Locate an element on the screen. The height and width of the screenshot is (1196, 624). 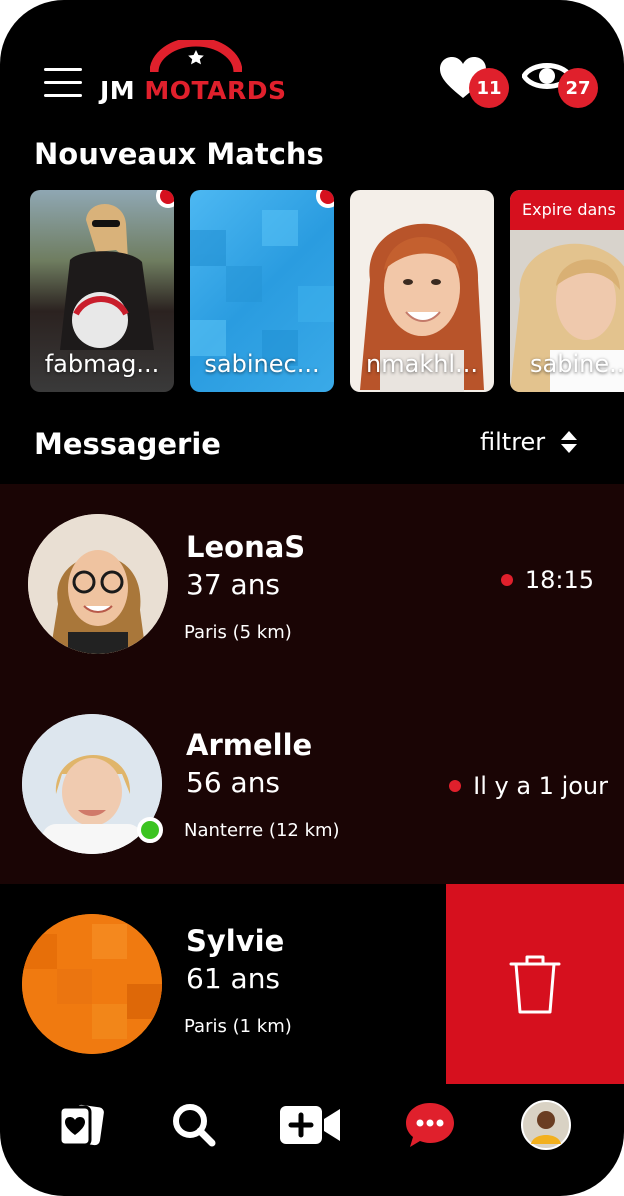
online-indicator is located at coordinates (150, 830).